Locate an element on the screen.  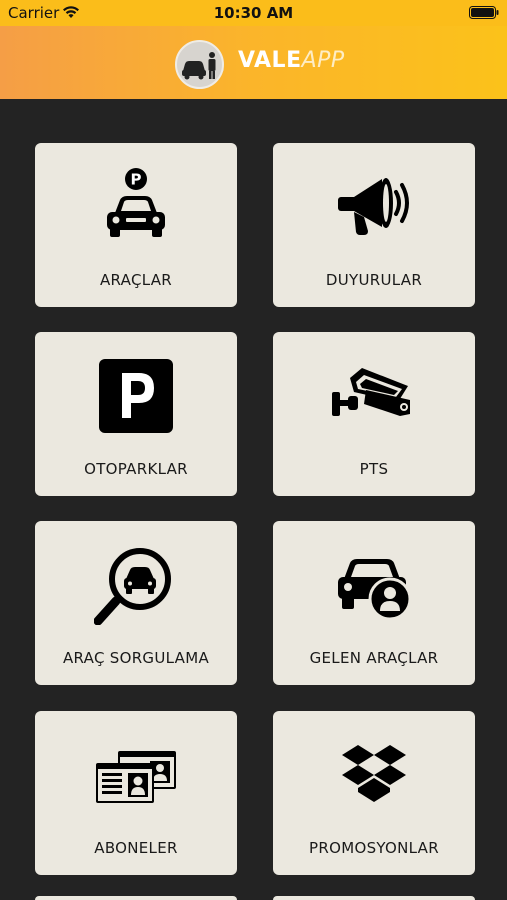
logo-badge is located at coordinates (199, 64).